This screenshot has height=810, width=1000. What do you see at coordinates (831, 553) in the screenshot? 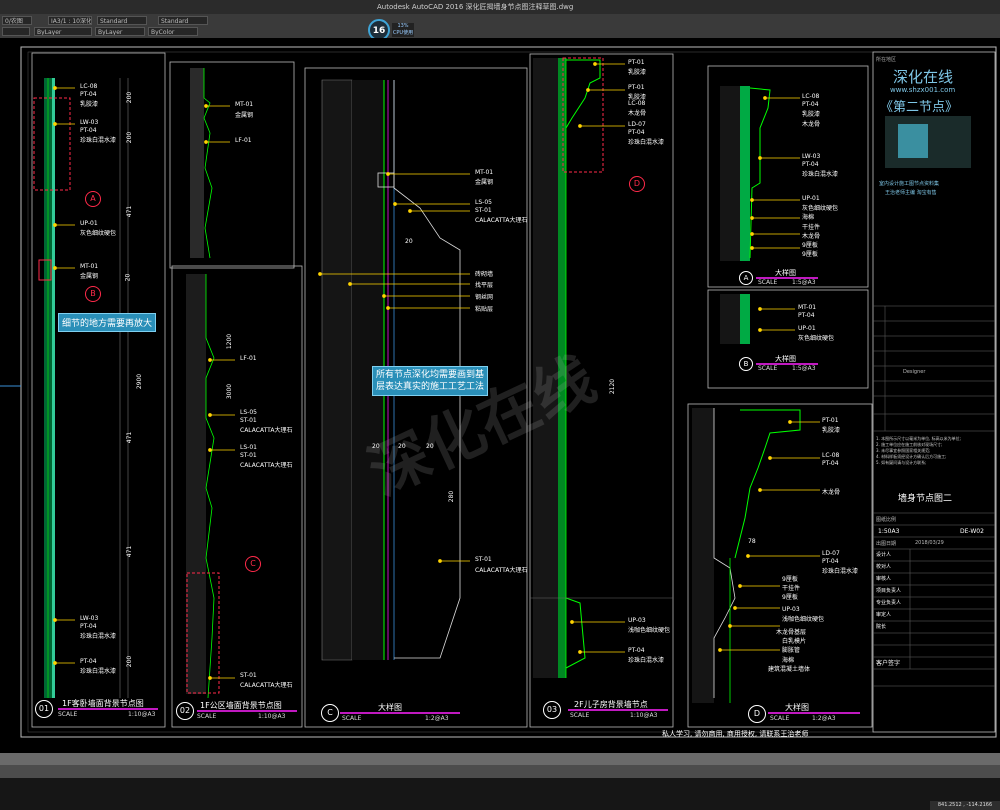
I see `dD-label: LD-07` at bounding box center [831, 553].